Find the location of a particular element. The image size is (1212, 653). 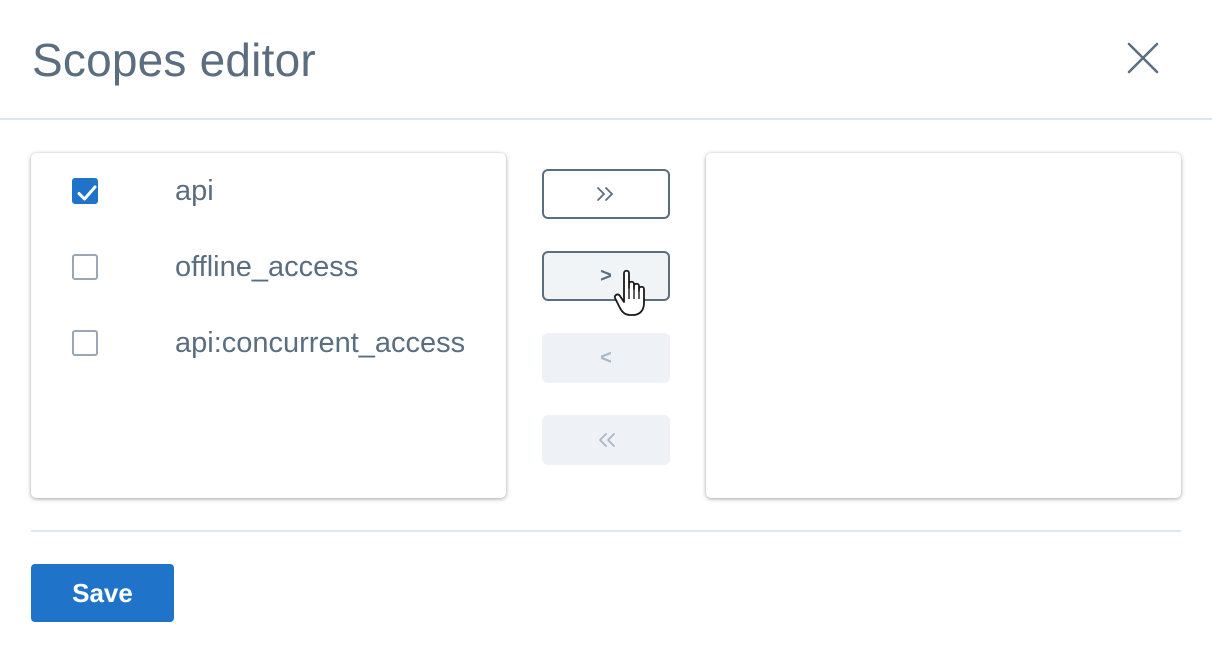

scope-checkbox-api is located at coordinates (85, 191).